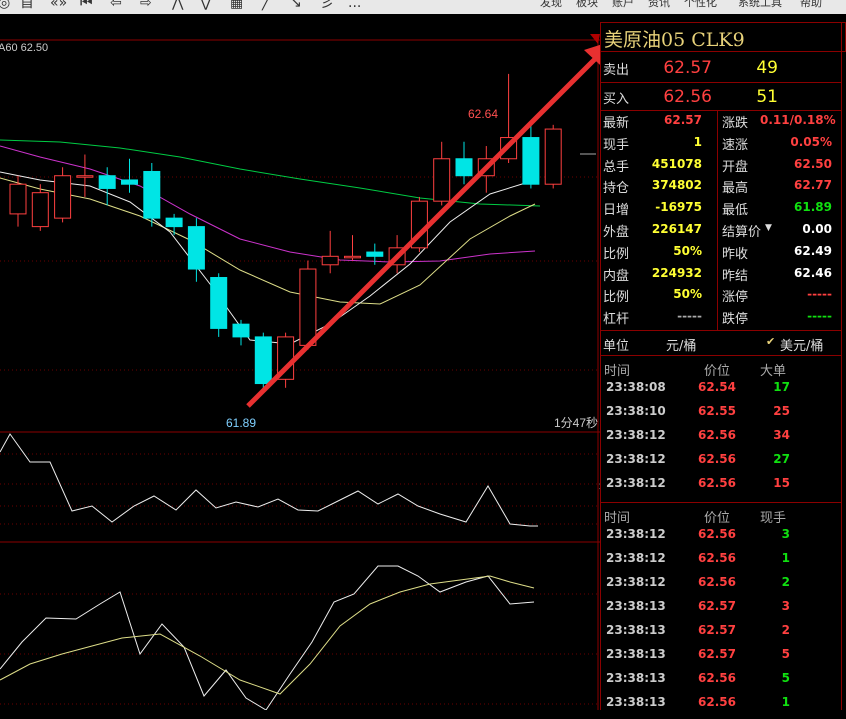  I want to click on currency-toggle: 美元/桶, so click(801, 344).